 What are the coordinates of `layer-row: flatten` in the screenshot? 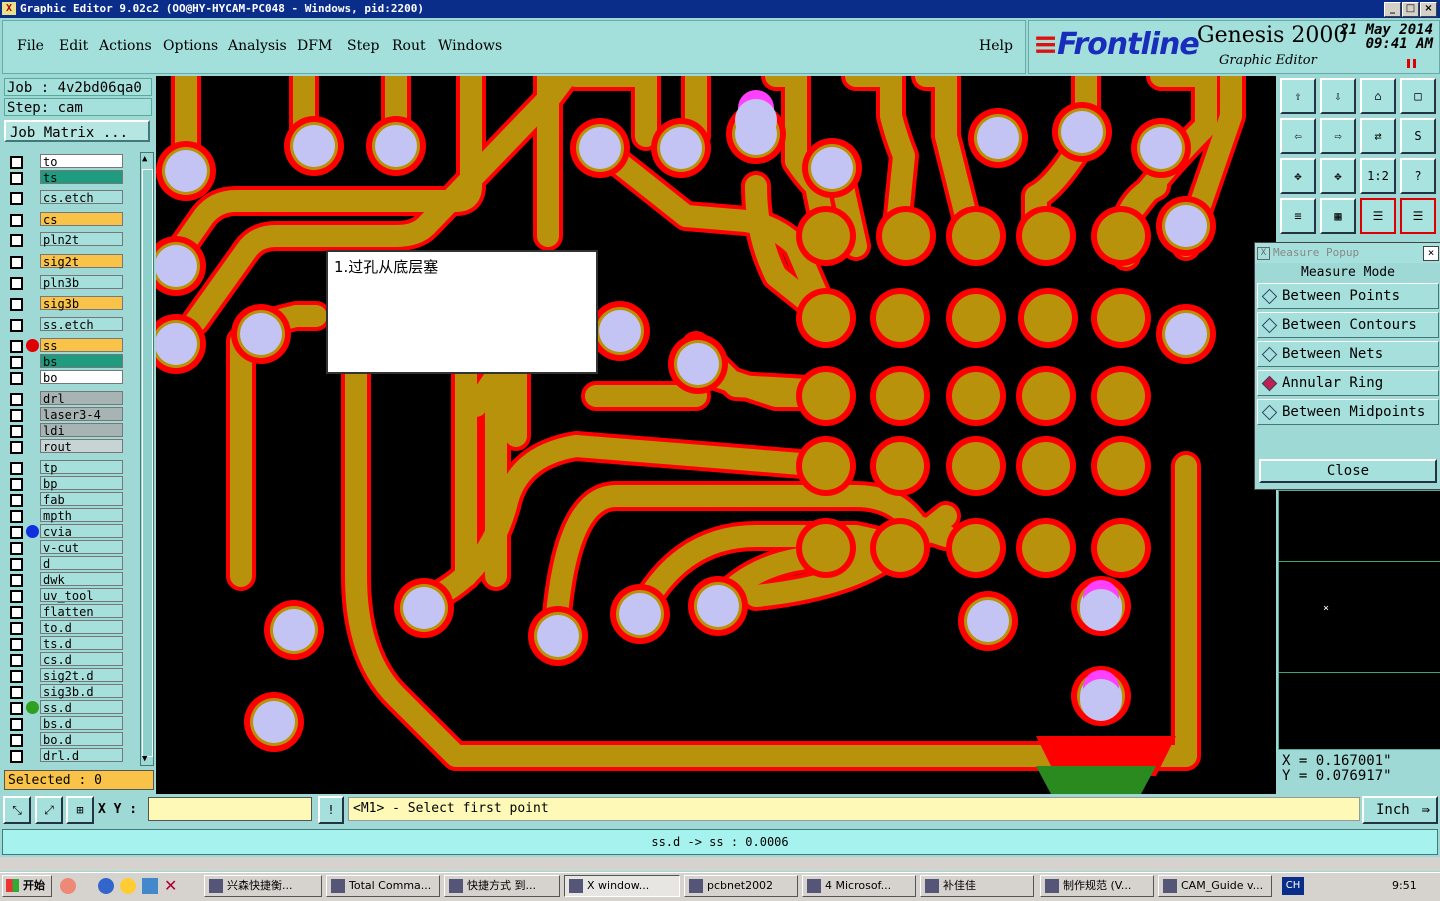 It's located at (67, 611).